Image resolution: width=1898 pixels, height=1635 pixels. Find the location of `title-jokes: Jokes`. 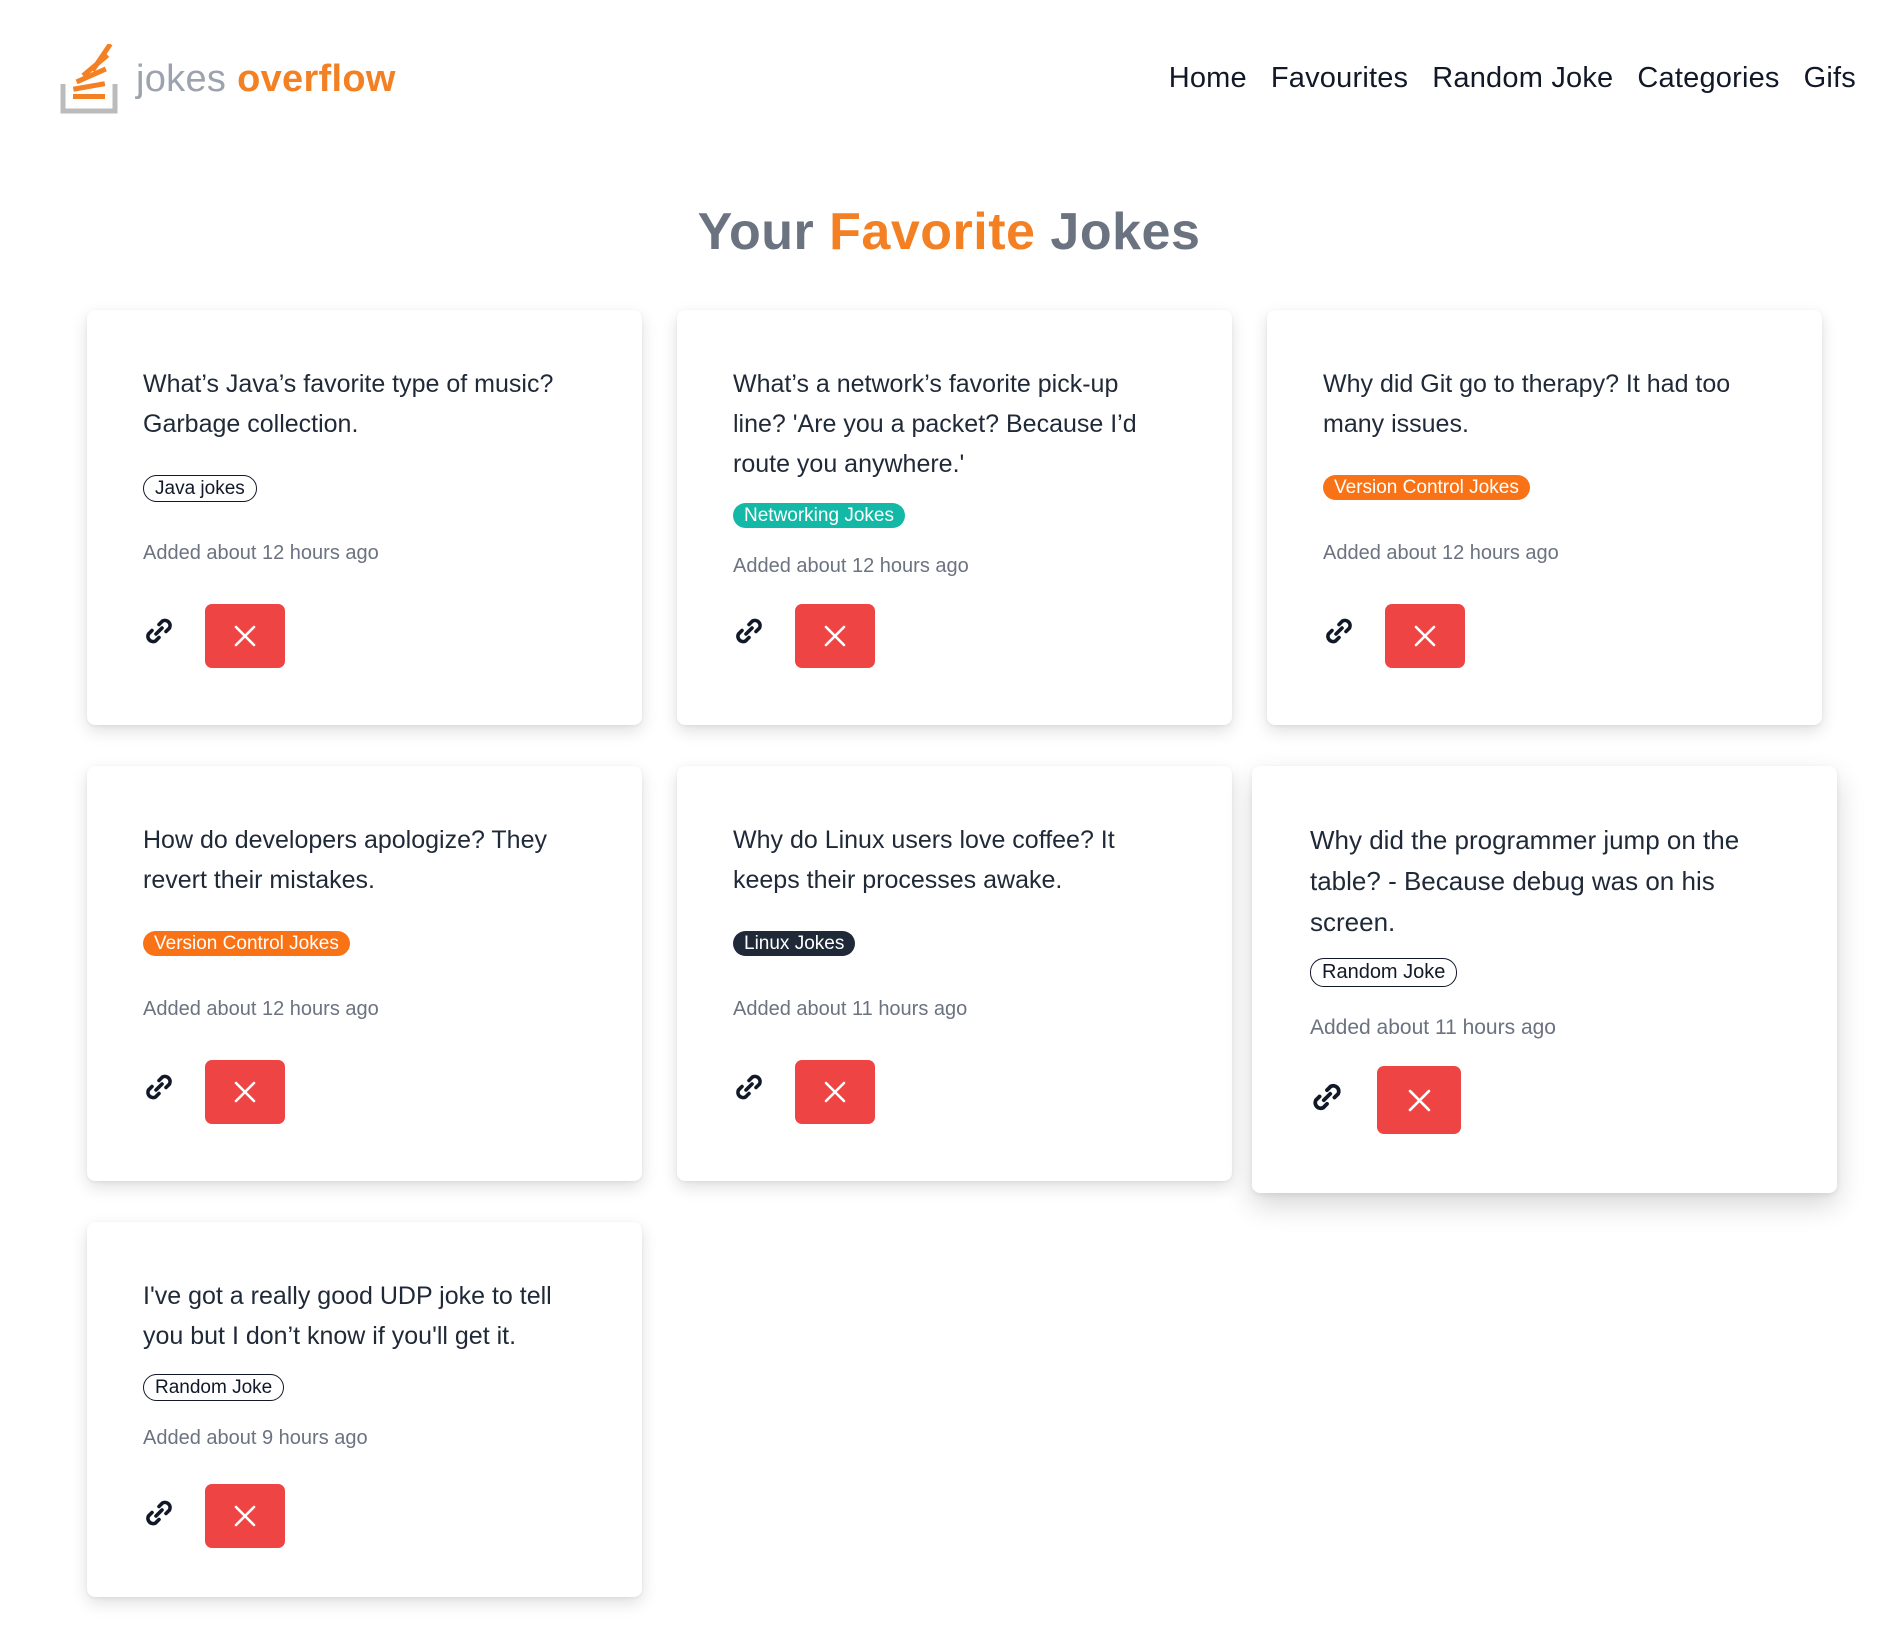

title-jokes: Jokes is located at coordinates (1125, 232).